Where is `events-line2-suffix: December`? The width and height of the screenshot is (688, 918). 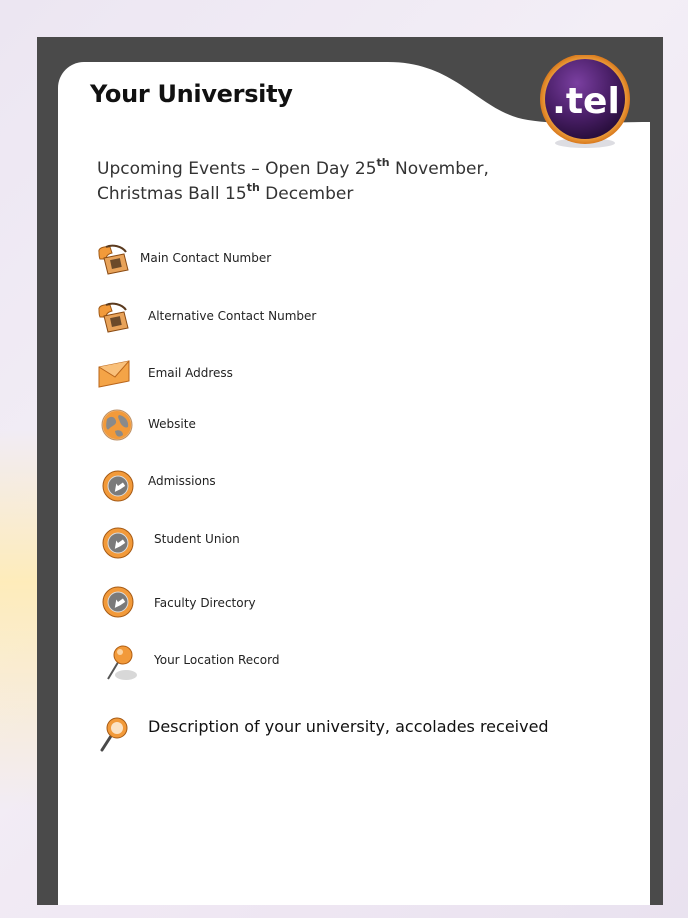
events-line2-suffix: December is located at coordinates (306, 194).